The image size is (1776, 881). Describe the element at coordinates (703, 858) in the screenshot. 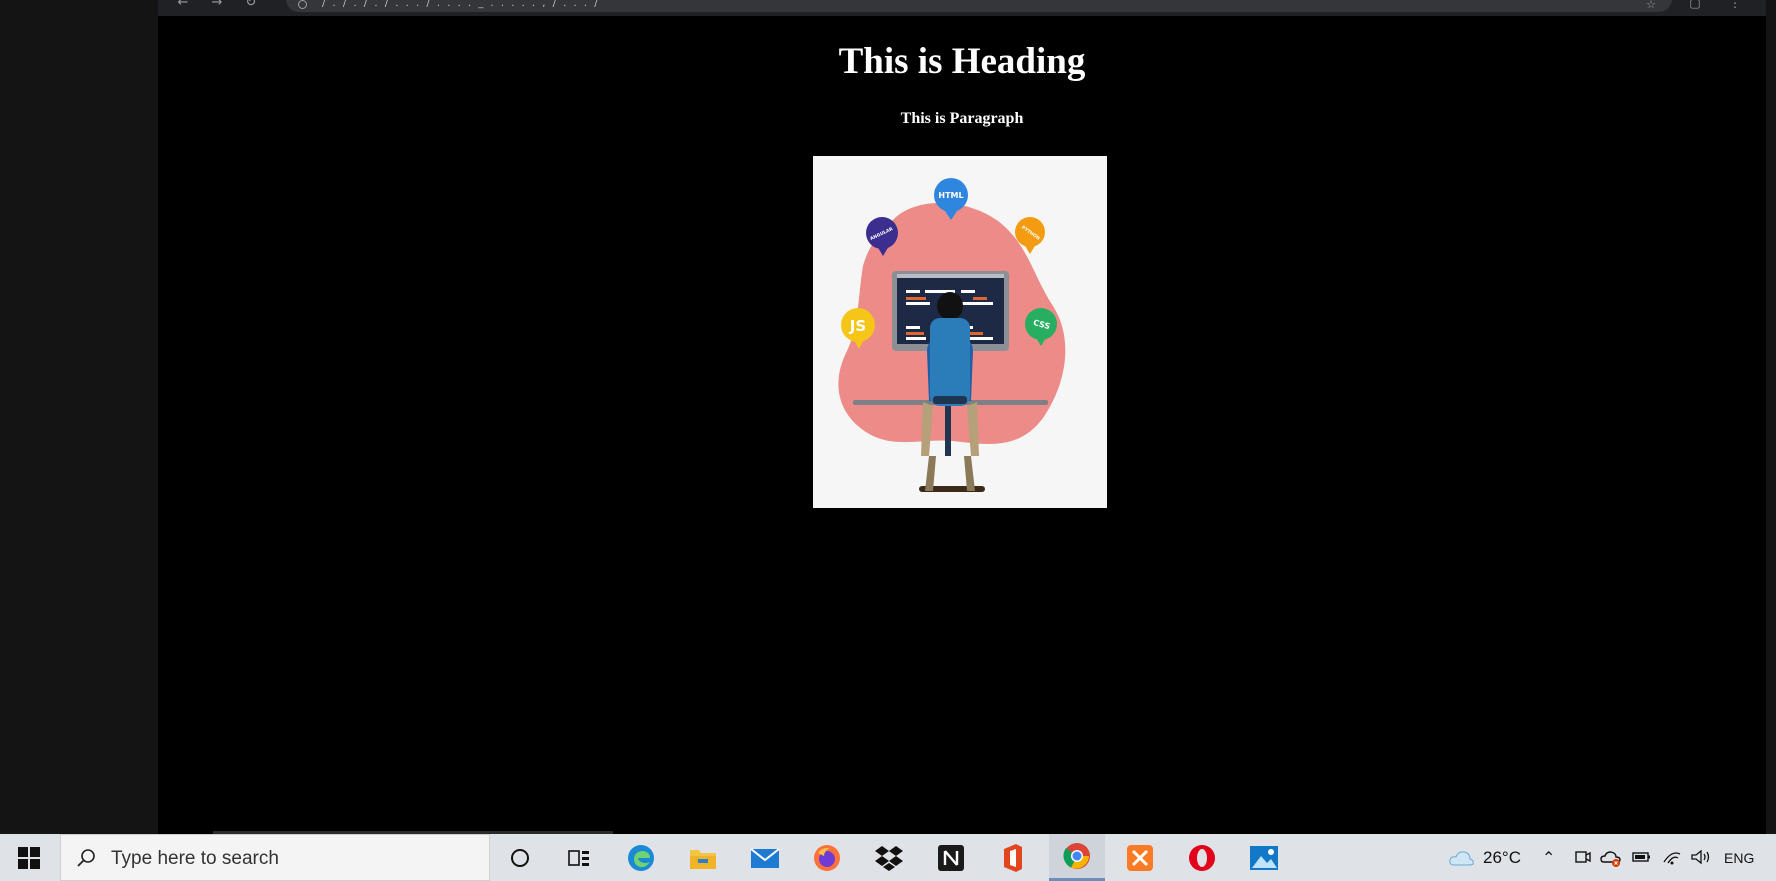

I see `file-explorer-icon` at that location.